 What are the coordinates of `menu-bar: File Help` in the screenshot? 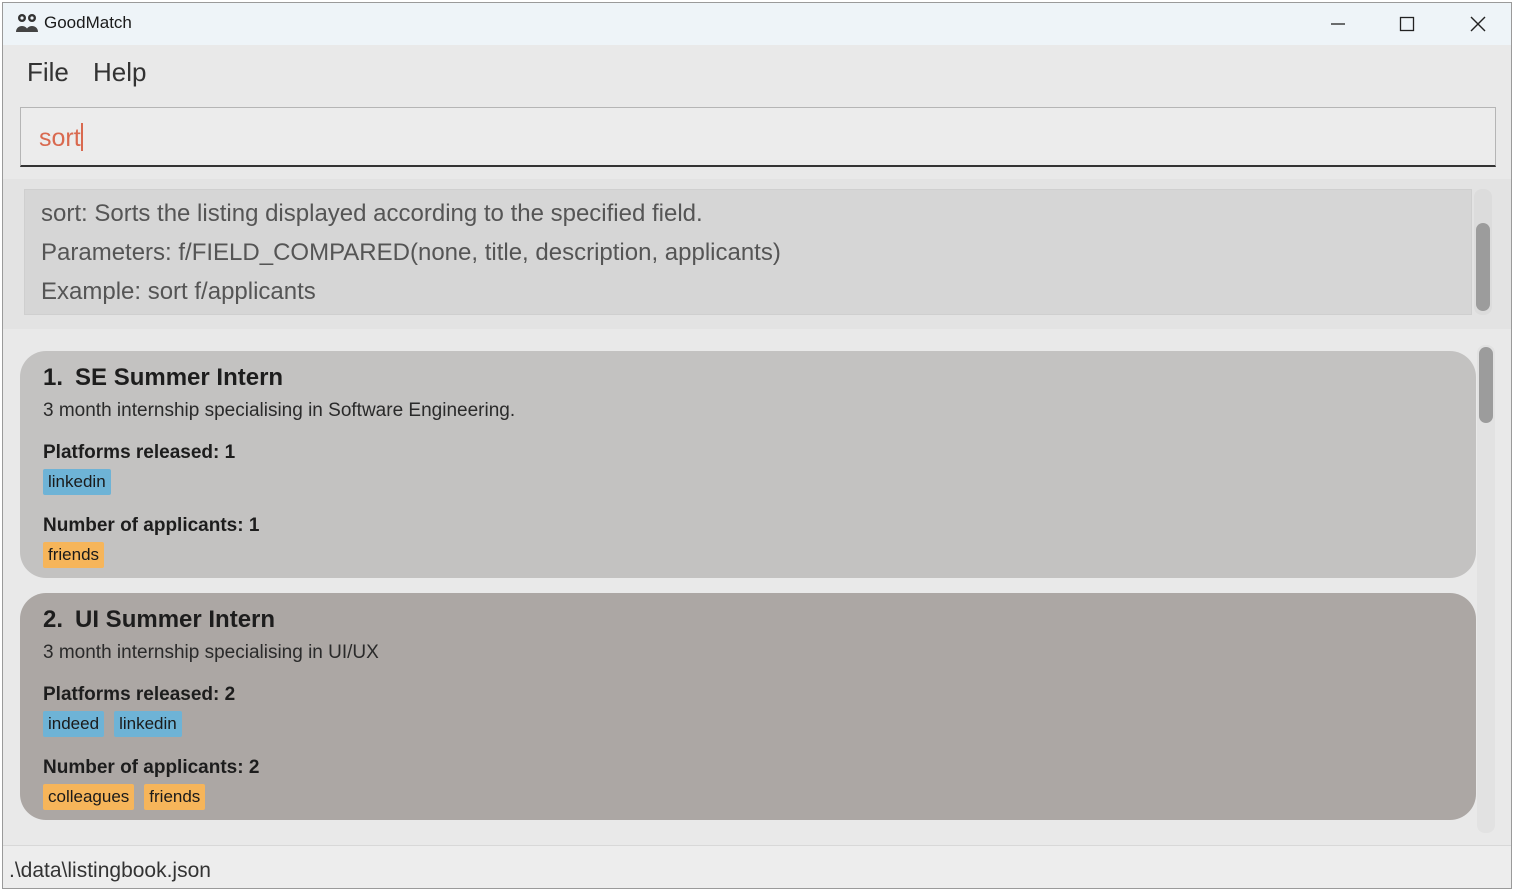 It's located at (757, 73).